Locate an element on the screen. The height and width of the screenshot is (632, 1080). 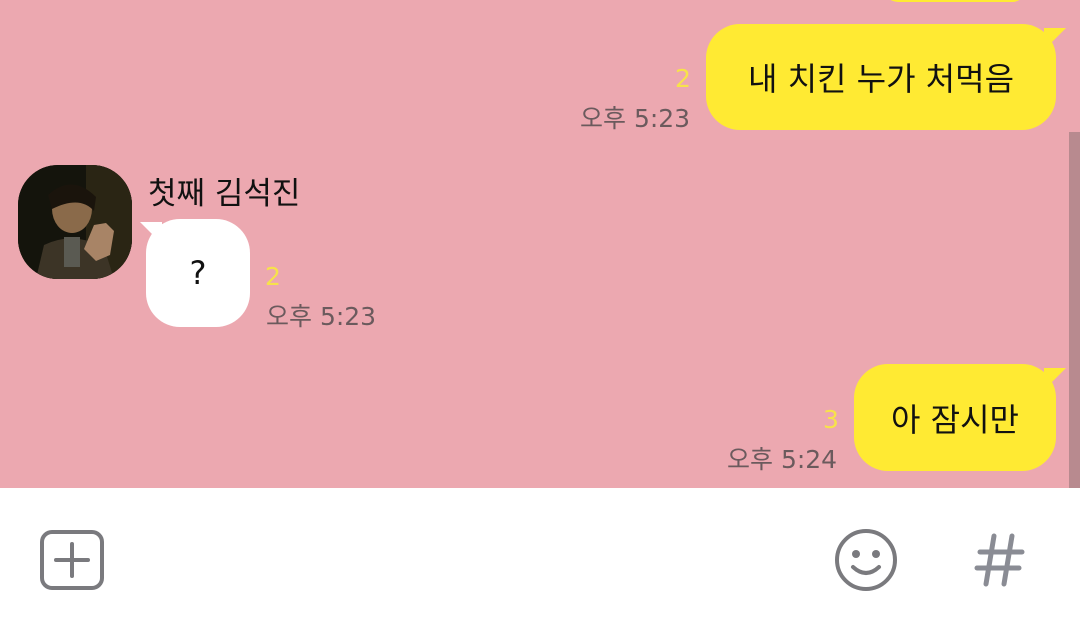
smiley-icon is located at coordinates (866, 560).